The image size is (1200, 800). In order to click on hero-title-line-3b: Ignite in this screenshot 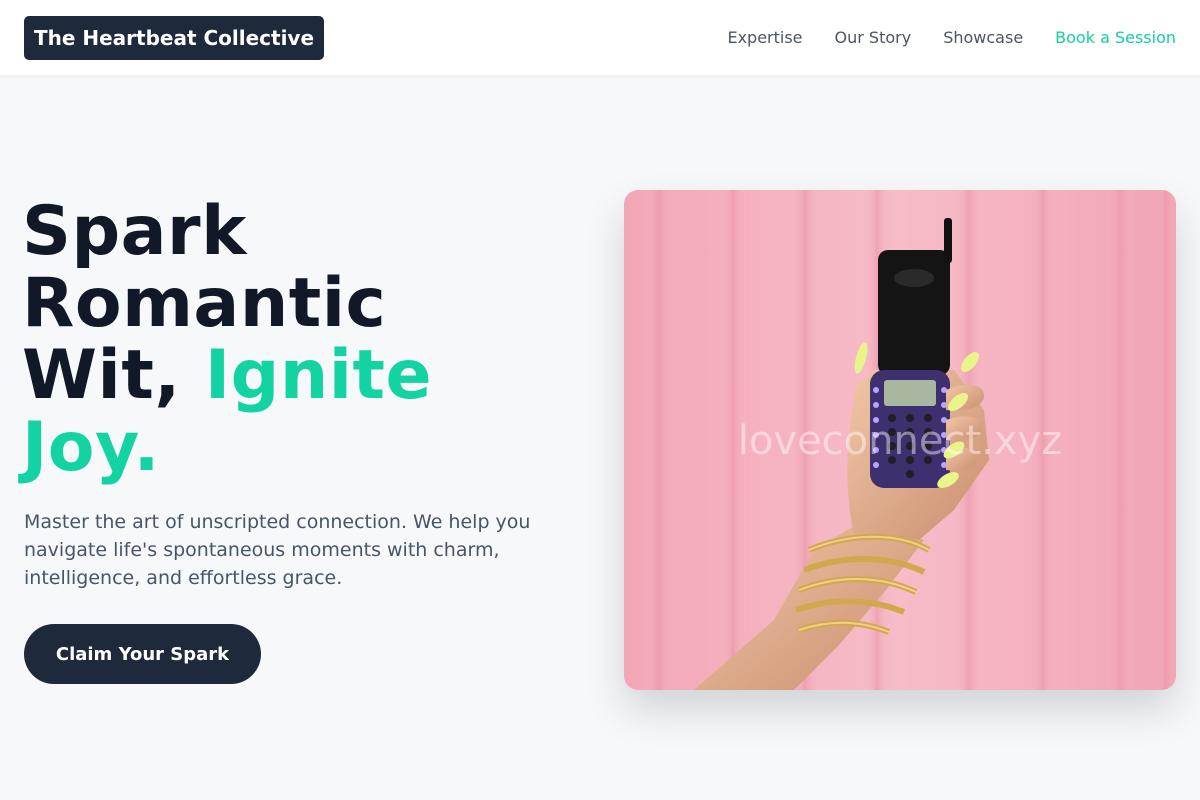, I will do `click(318, 375)`.